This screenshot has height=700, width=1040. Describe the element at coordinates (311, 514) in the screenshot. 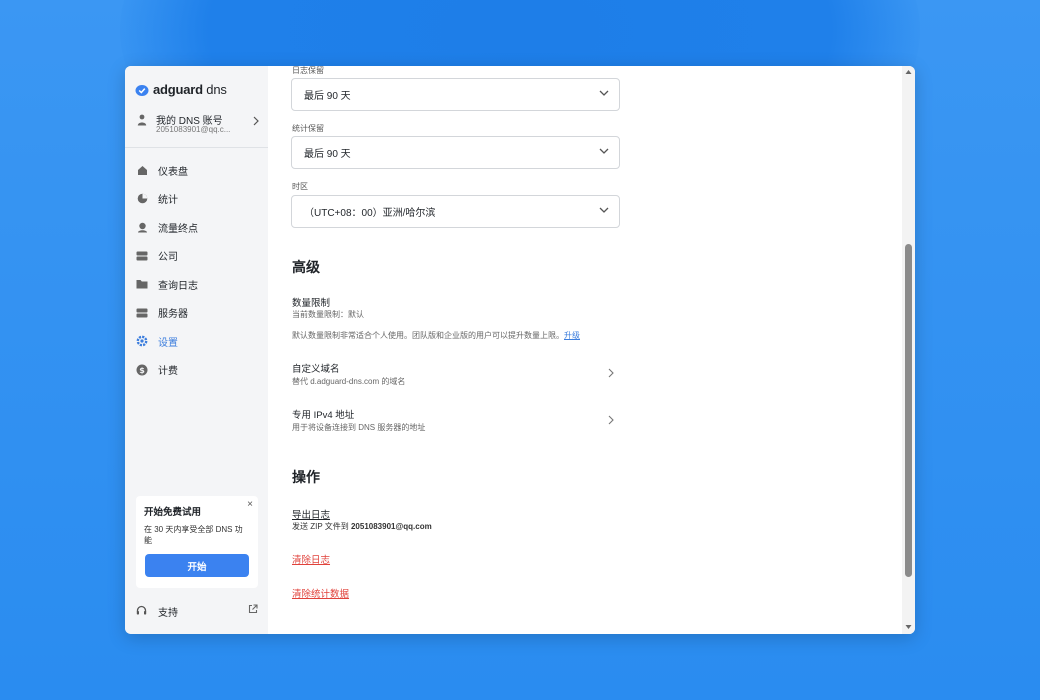

I see `export-logs-link: 导出日志` at that location.